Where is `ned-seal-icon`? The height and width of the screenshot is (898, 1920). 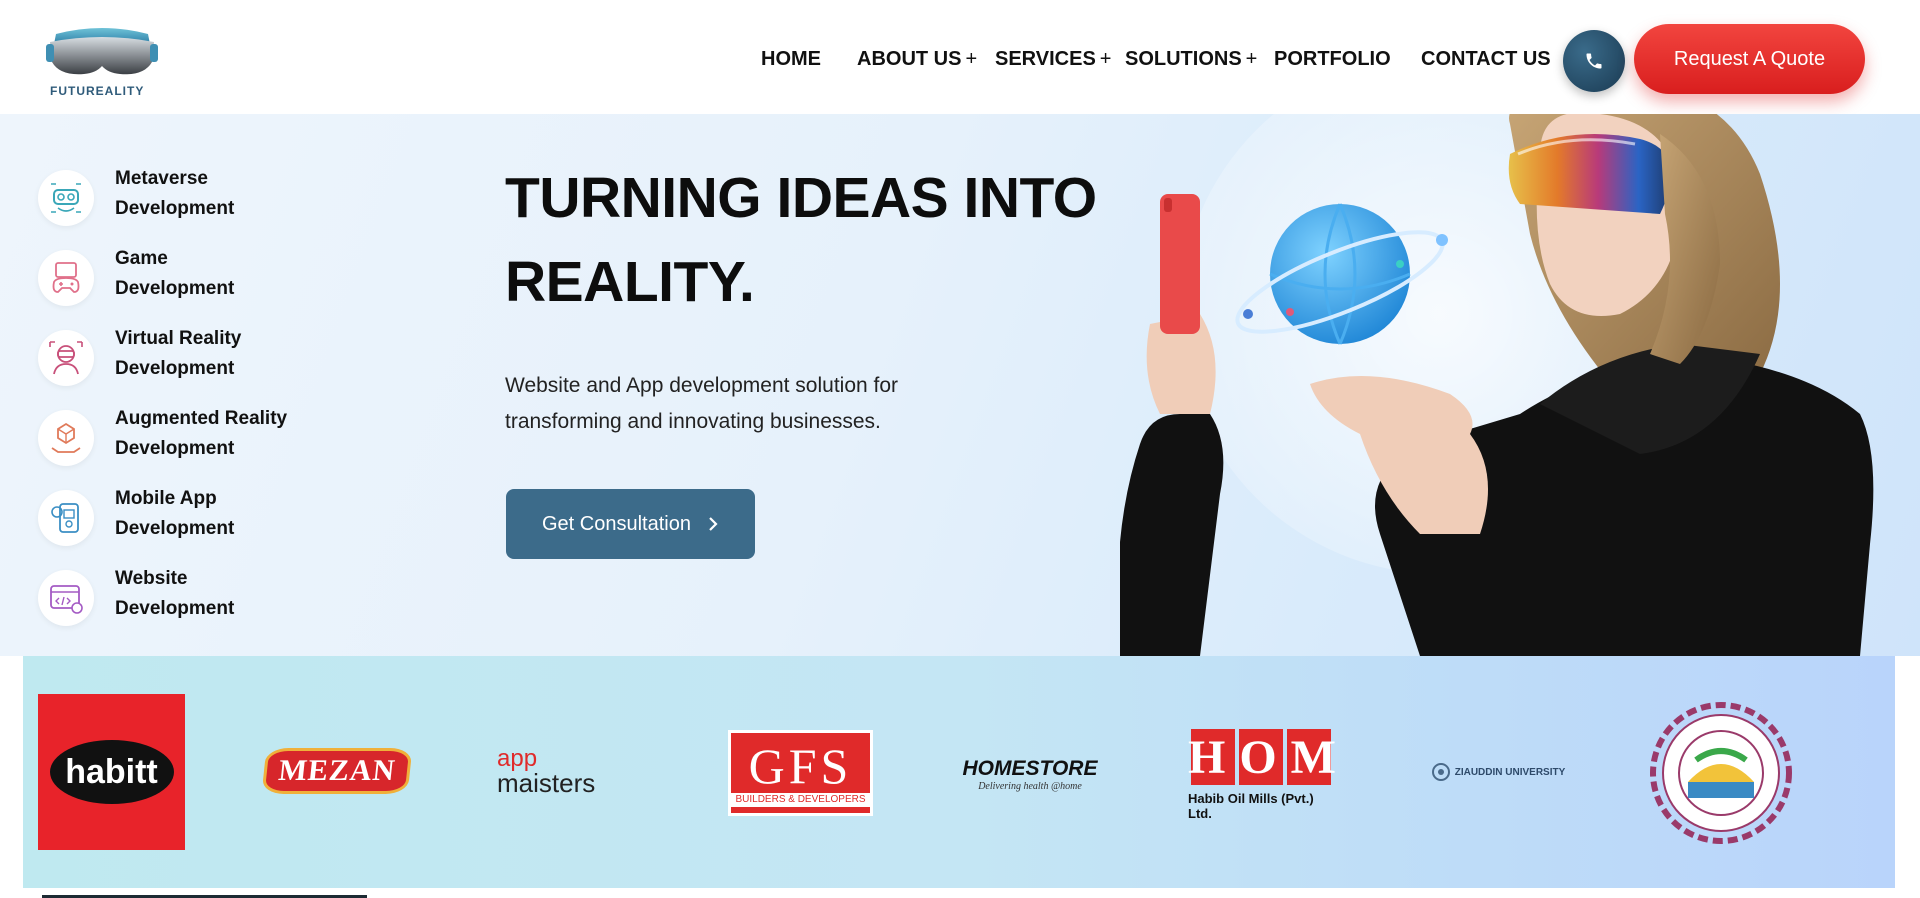 ned-seal-icon is located at coordinates (1721, 773).